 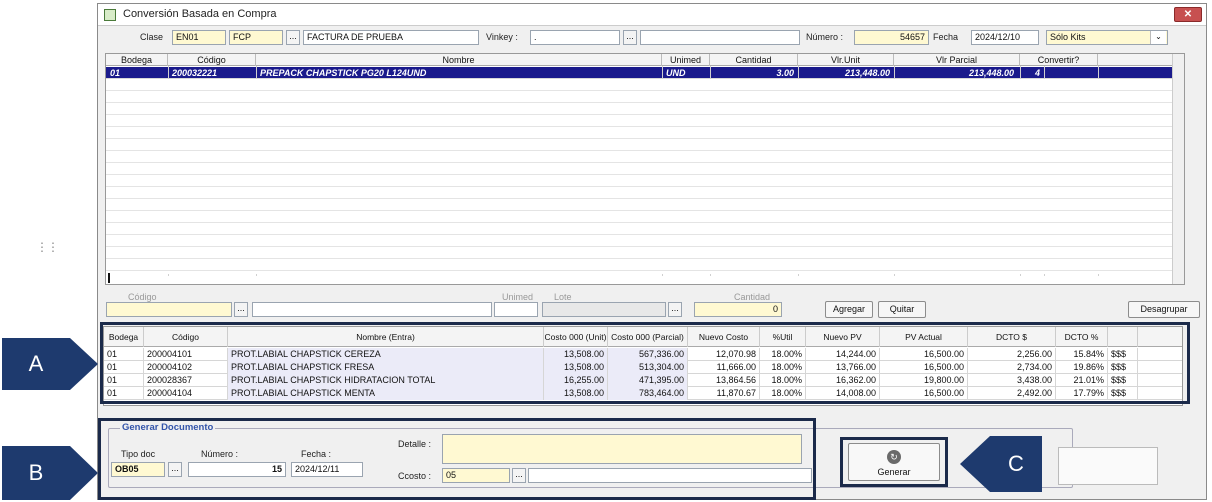 I want to click on annotation-frame-b, so click(x=457, y=459).